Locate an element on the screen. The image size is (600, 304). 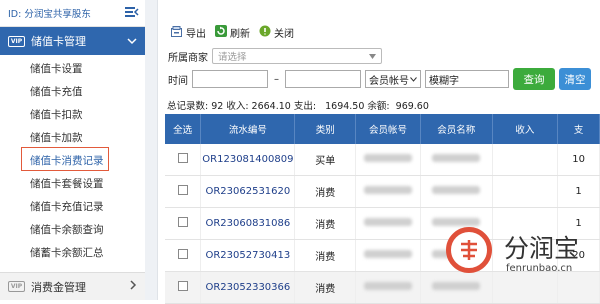
close-button: 关闭 is located at coordinates (276, 32).